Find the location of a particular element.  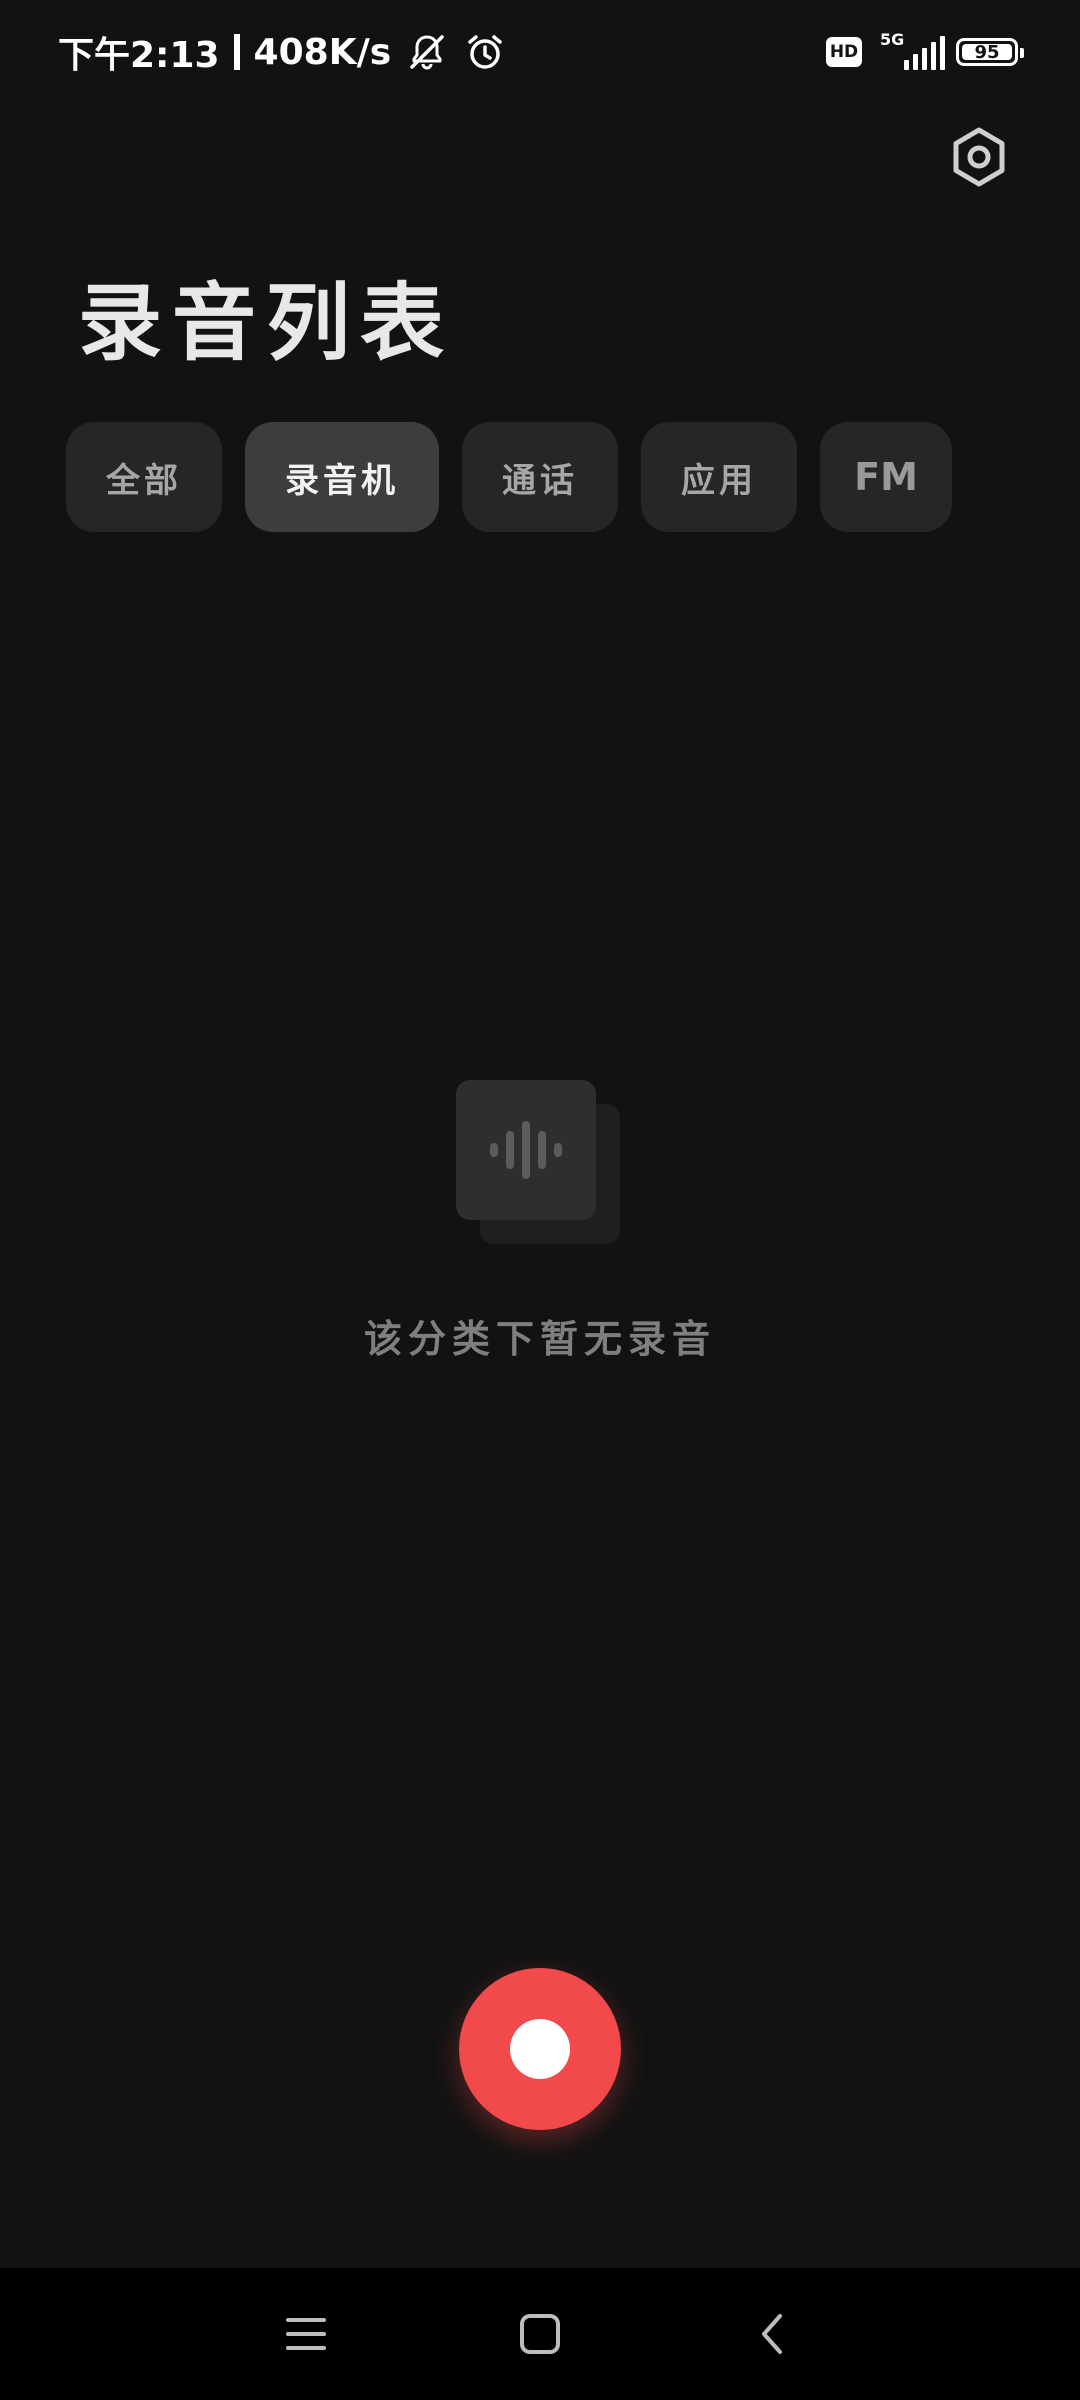

home-button is located at coordinates (540, 2334).